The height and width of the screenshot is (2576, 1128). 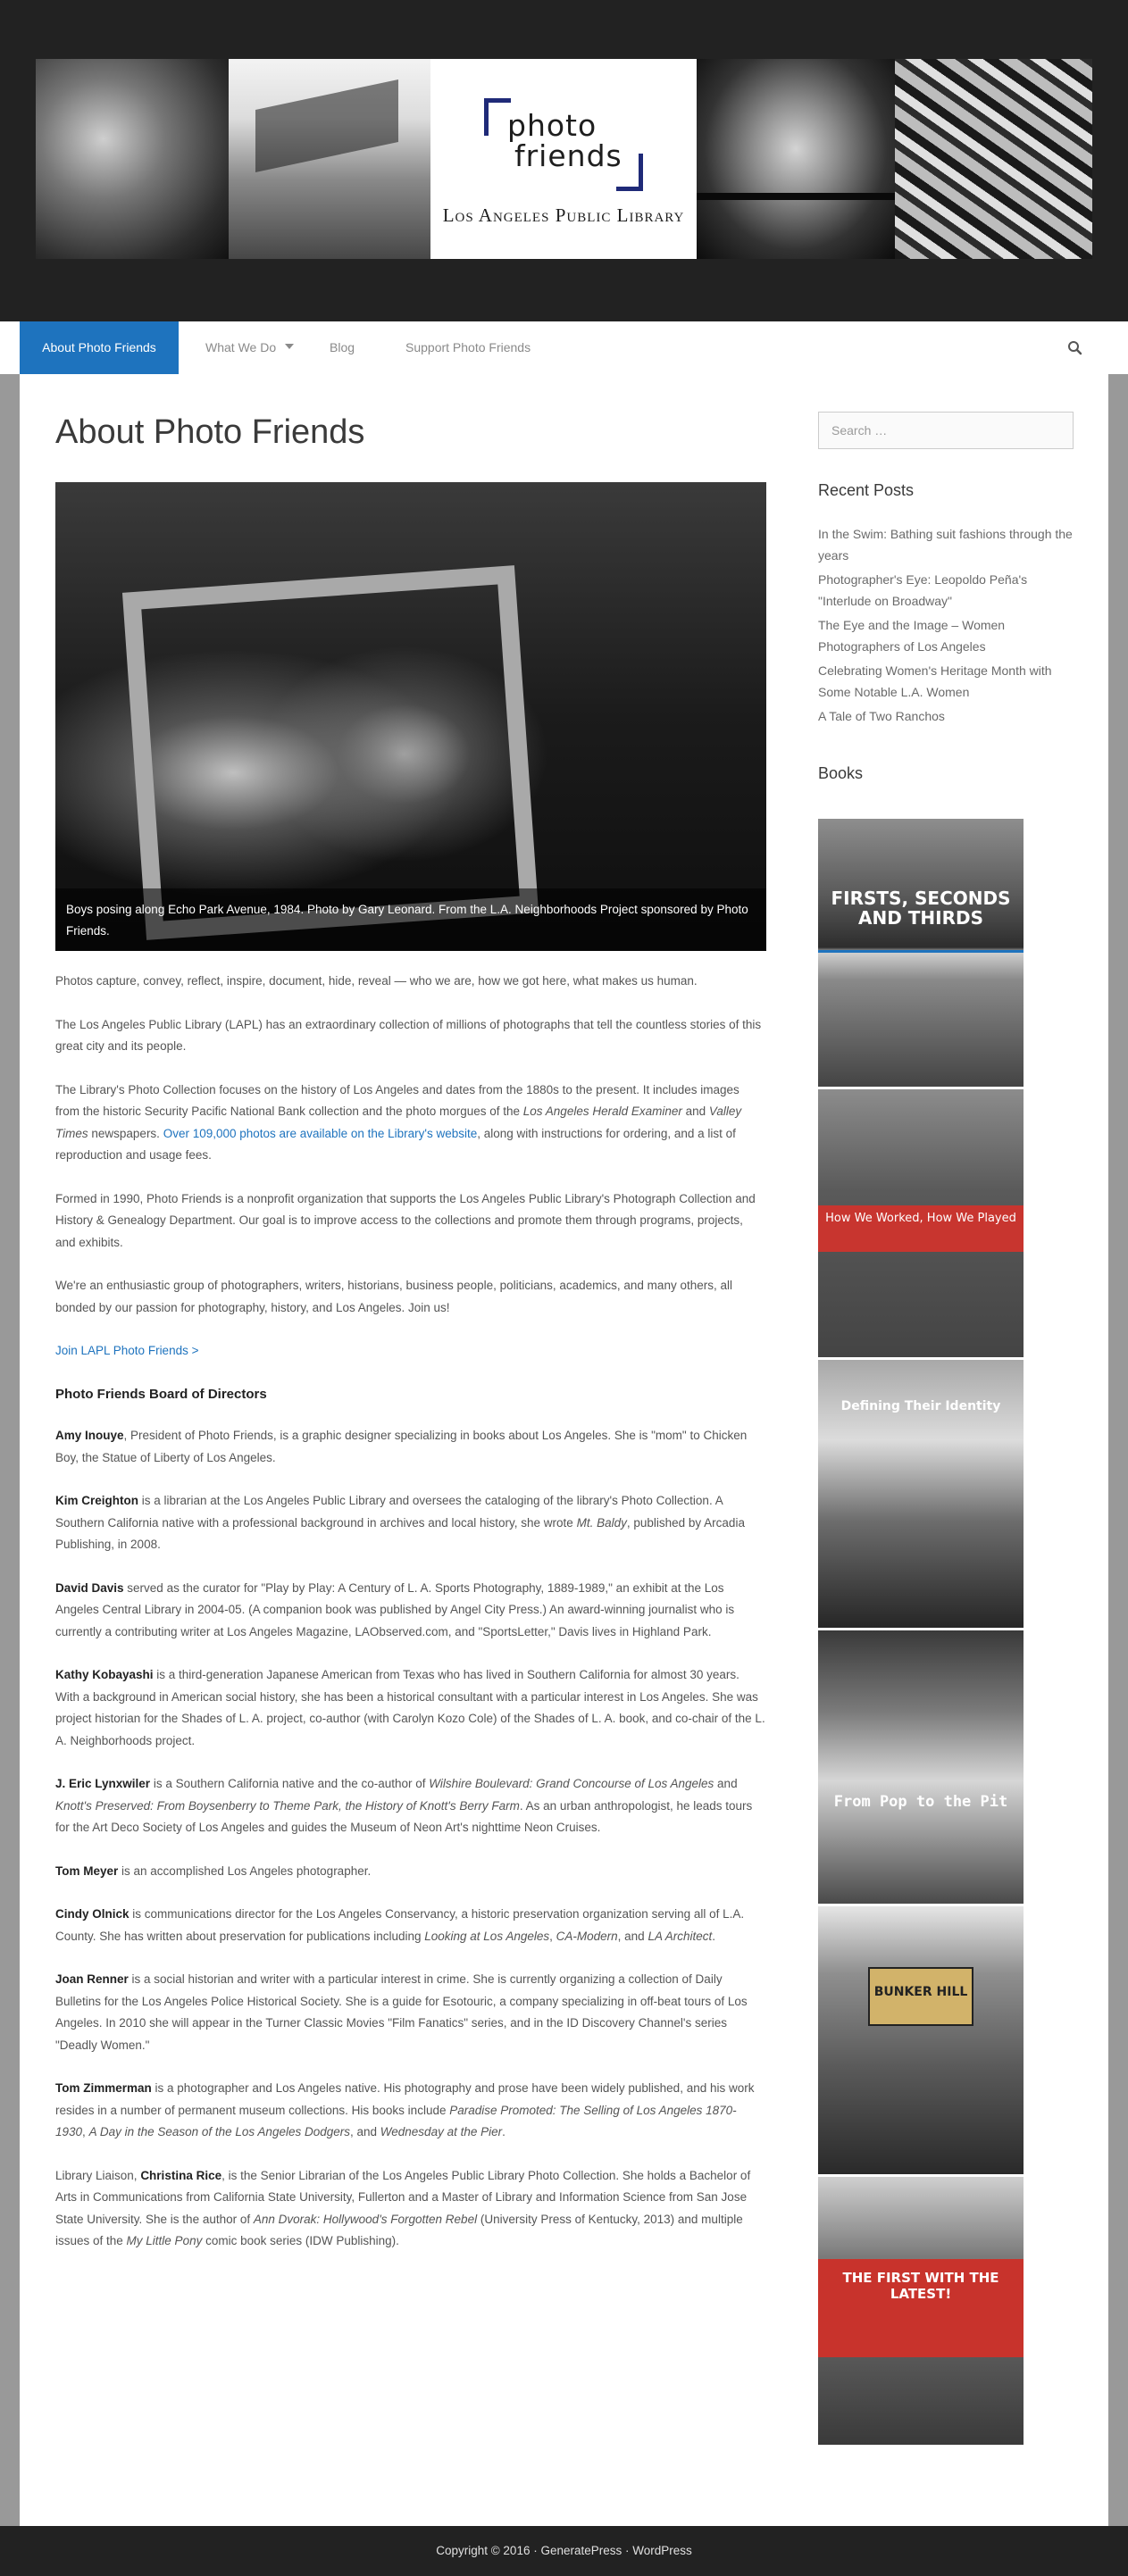 What do you see at coordinates (921, 2311) in the screenshot?
I see `book-cover-first-with-latest: THE FIRST WITH THE LATEST!` at bounding box center [921, 2311].